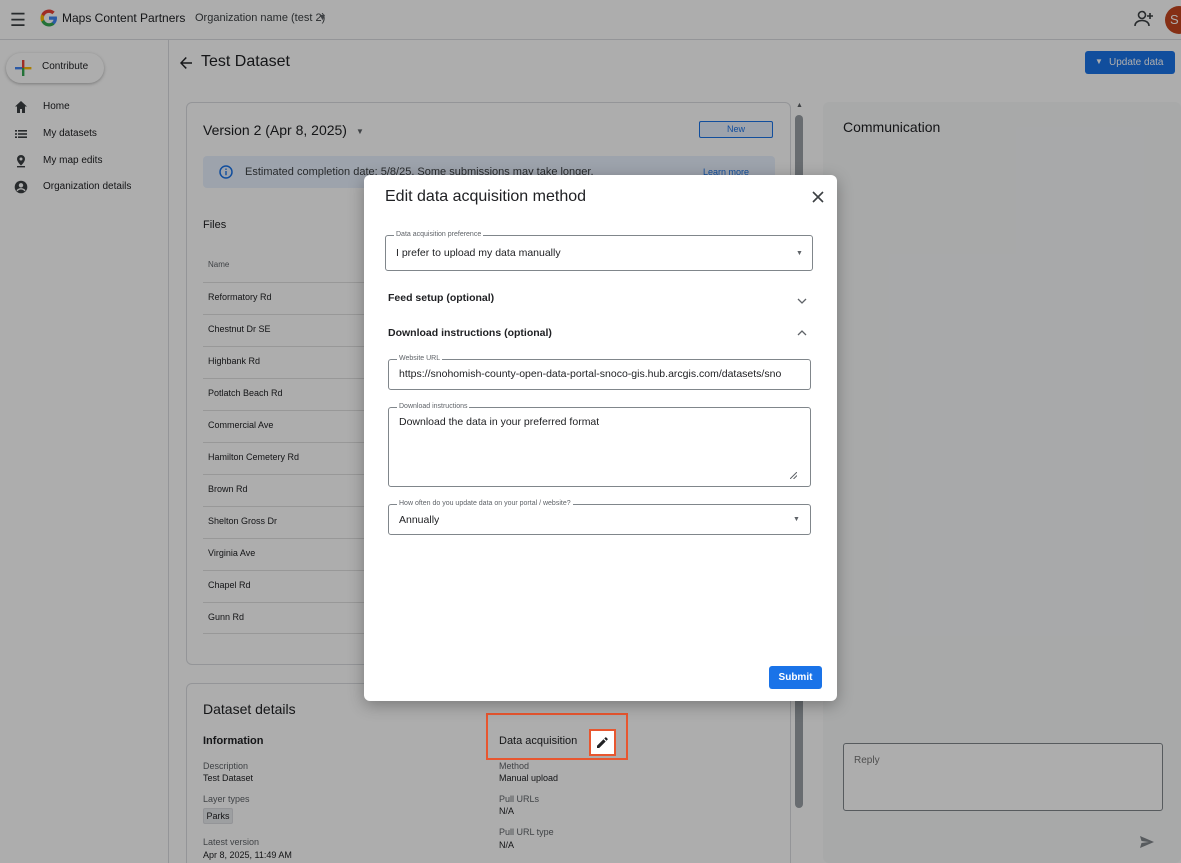 The image size is (1181, 863). What do you see at coordinates (433, 406) in the screenshot?
I see `field-label: Download instructions` at bounding box center [433, 406].